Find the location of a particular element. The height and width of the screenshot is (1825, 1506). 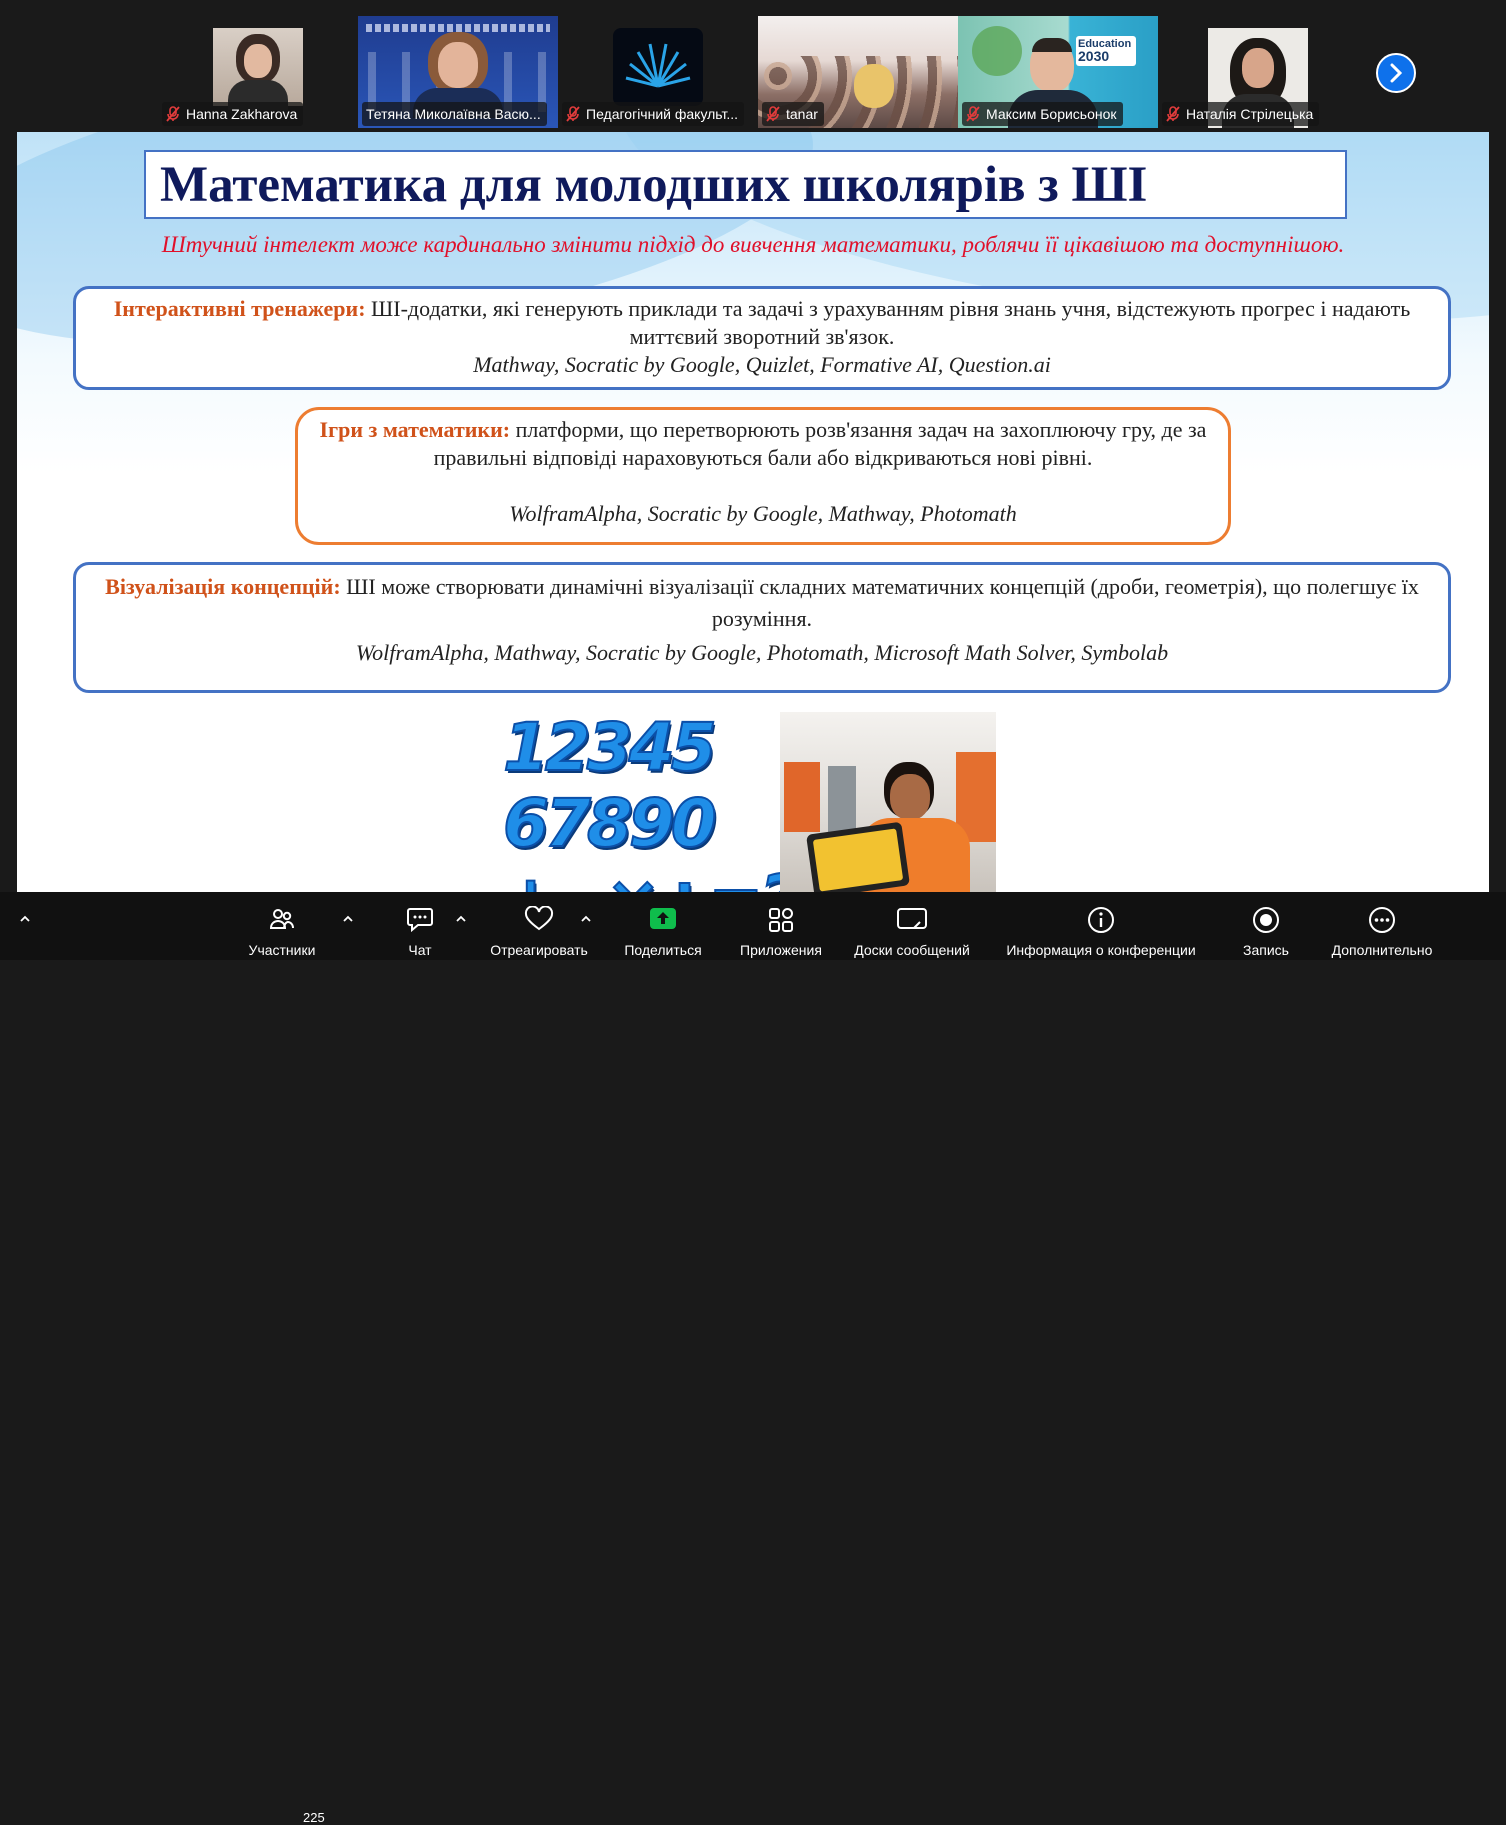

chevron-right-icon is located at coordinates (1396, 73).